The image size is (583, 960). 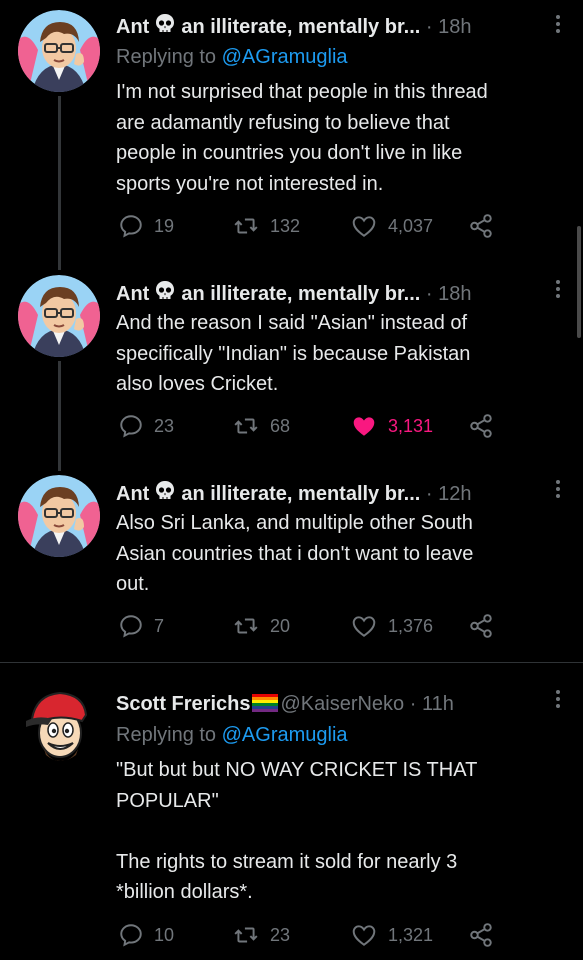 I want to click on like-button: 4,037, so click(x=391, y=226).